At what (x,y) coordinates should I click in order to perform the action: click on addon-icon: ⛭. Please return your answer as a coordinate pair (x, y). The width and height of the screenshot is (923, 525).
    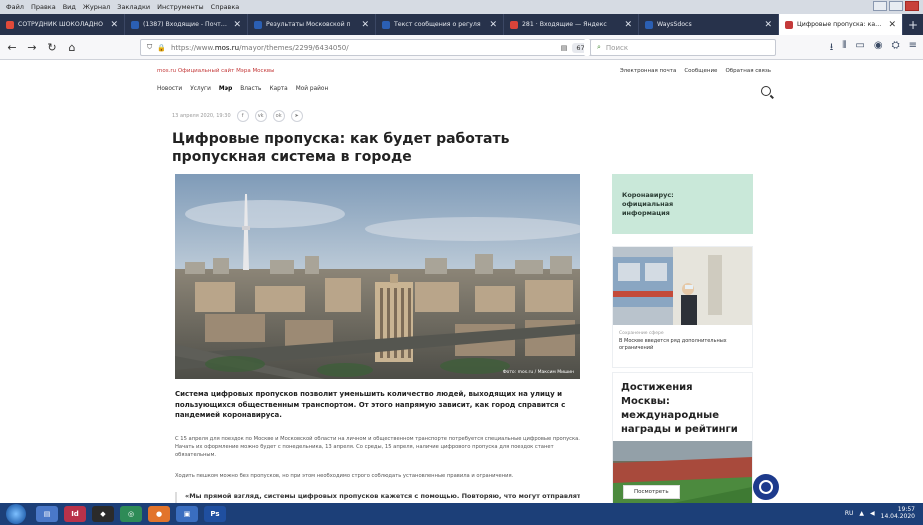
    Looking at the image, I should click on (896, 48).